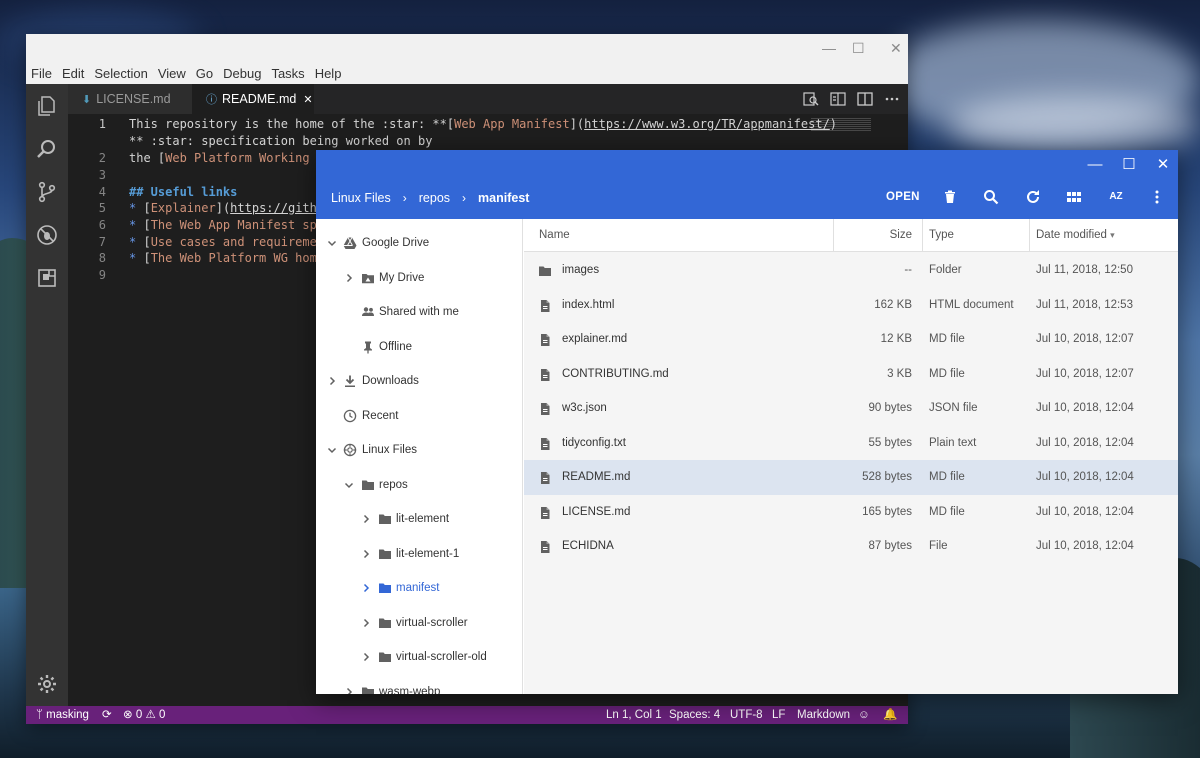  What do you see at coordinates (307, 99) in the screenshot?
I see `close-tab-icon: ✕` at bounding box center [307, 99].